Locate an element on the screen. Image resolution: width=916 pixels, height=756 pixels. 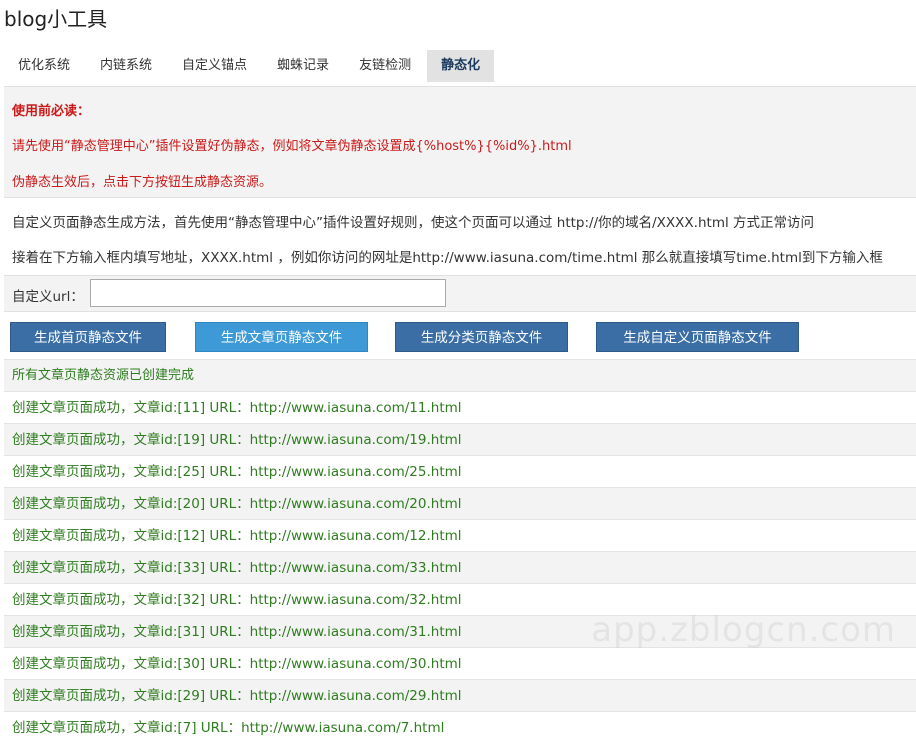
generate-home-button: 生成首页静态文件 is located at coordinates (88, 337).